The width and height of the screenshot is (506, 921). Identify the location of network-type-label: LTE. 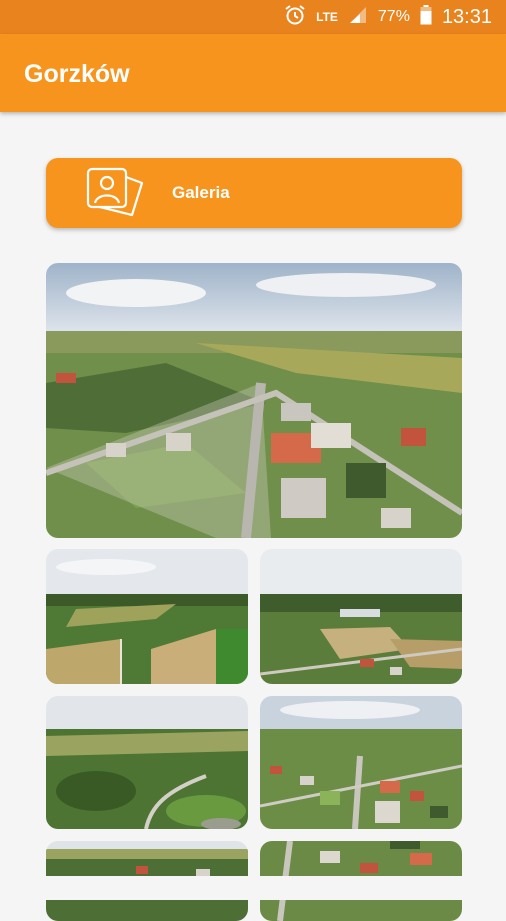
(327, 17).